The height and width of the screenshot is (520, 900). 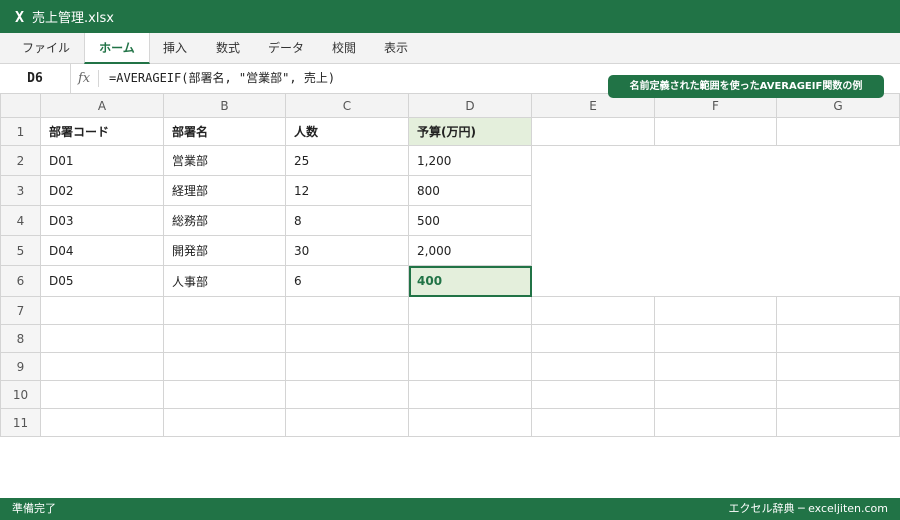 I want to click on row-header-8: 8, so click(x=20, y=338).